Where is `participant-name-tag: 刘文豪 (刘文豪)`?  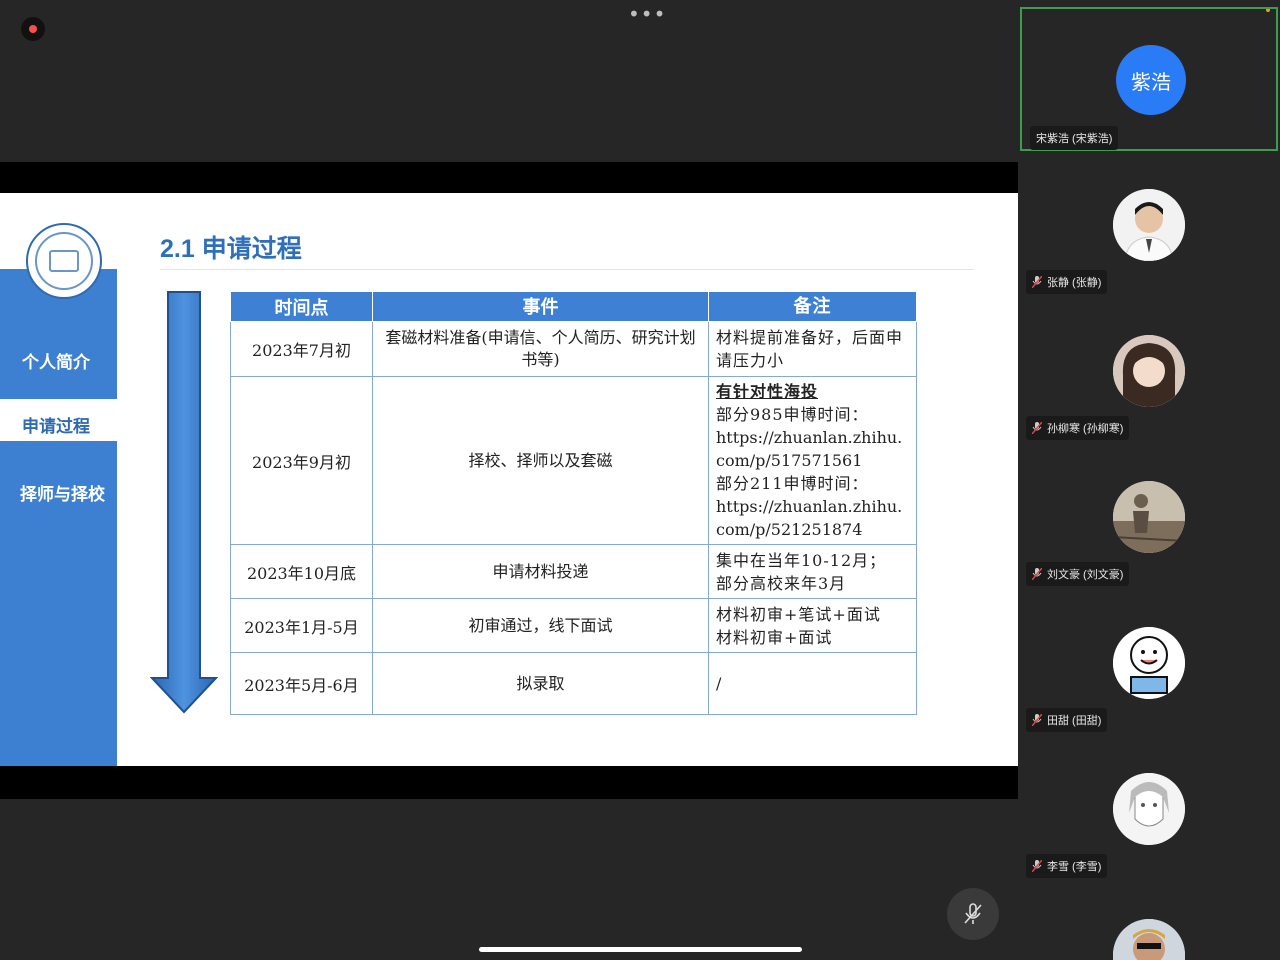 participant-name-tag: 刘文豪 (刘文豪) is located at coordinates (1078, 574).